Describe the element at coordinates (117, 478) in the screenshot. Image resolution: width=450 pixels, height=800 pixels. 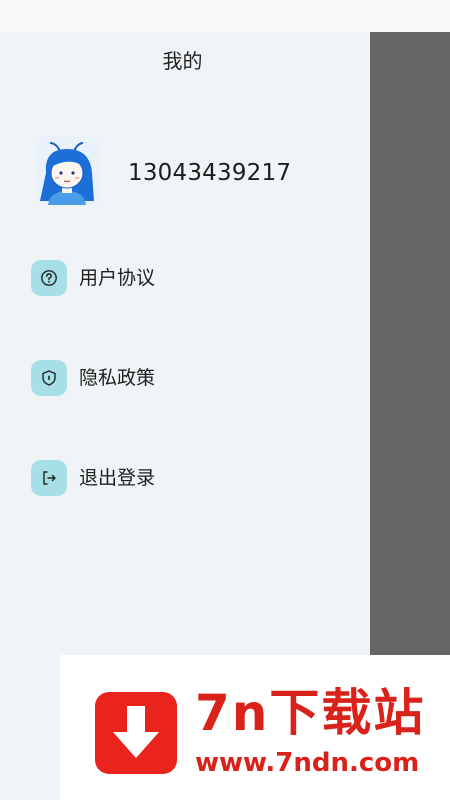
I see `menu-label: 退出登录` at that location.